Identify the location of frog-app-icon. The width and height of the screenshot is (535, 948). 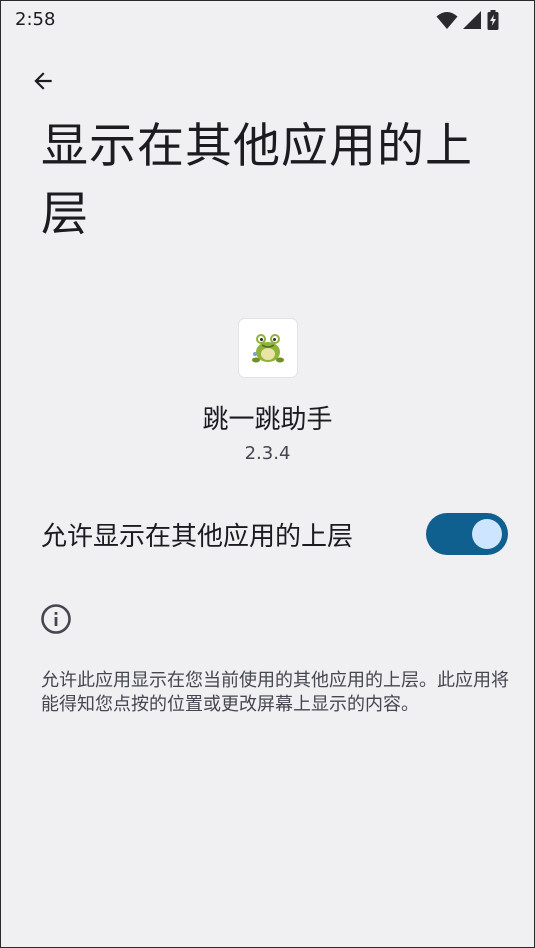
(268, 348).